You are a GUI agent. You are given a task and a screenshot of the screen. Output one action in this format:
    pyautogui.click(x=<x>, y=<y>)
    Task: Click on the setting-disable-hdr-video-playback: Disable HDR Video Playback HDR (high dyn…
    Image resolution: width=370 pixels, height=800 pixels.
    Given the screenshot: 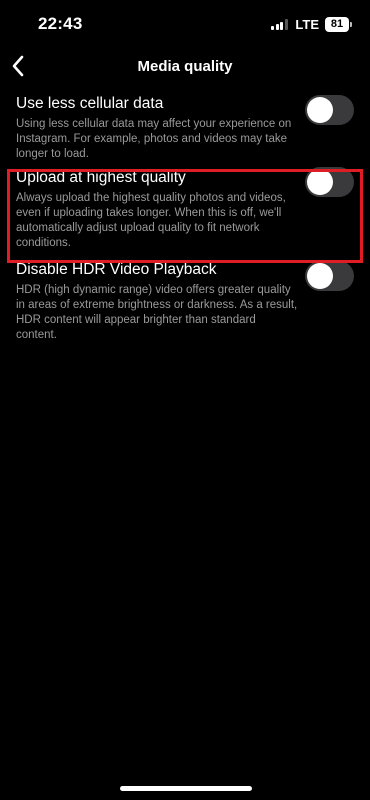 What is the action you would take?
    pyautogui.click(x=185, y=306)
    